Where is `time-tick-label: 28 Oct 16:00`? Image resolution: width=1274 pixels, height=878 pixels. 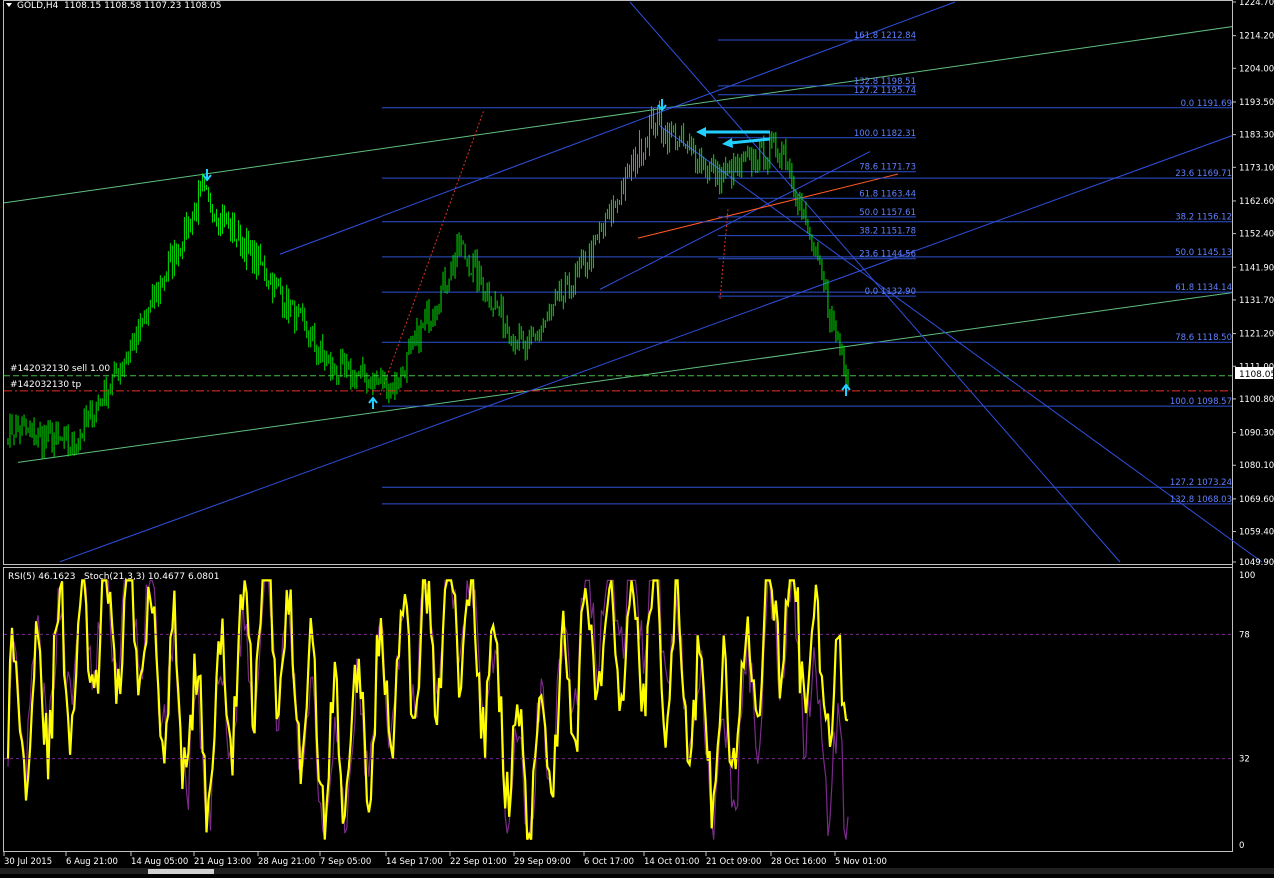 time-tick-label: 28 Oct 16:00 is located at coordinates (798, 862).